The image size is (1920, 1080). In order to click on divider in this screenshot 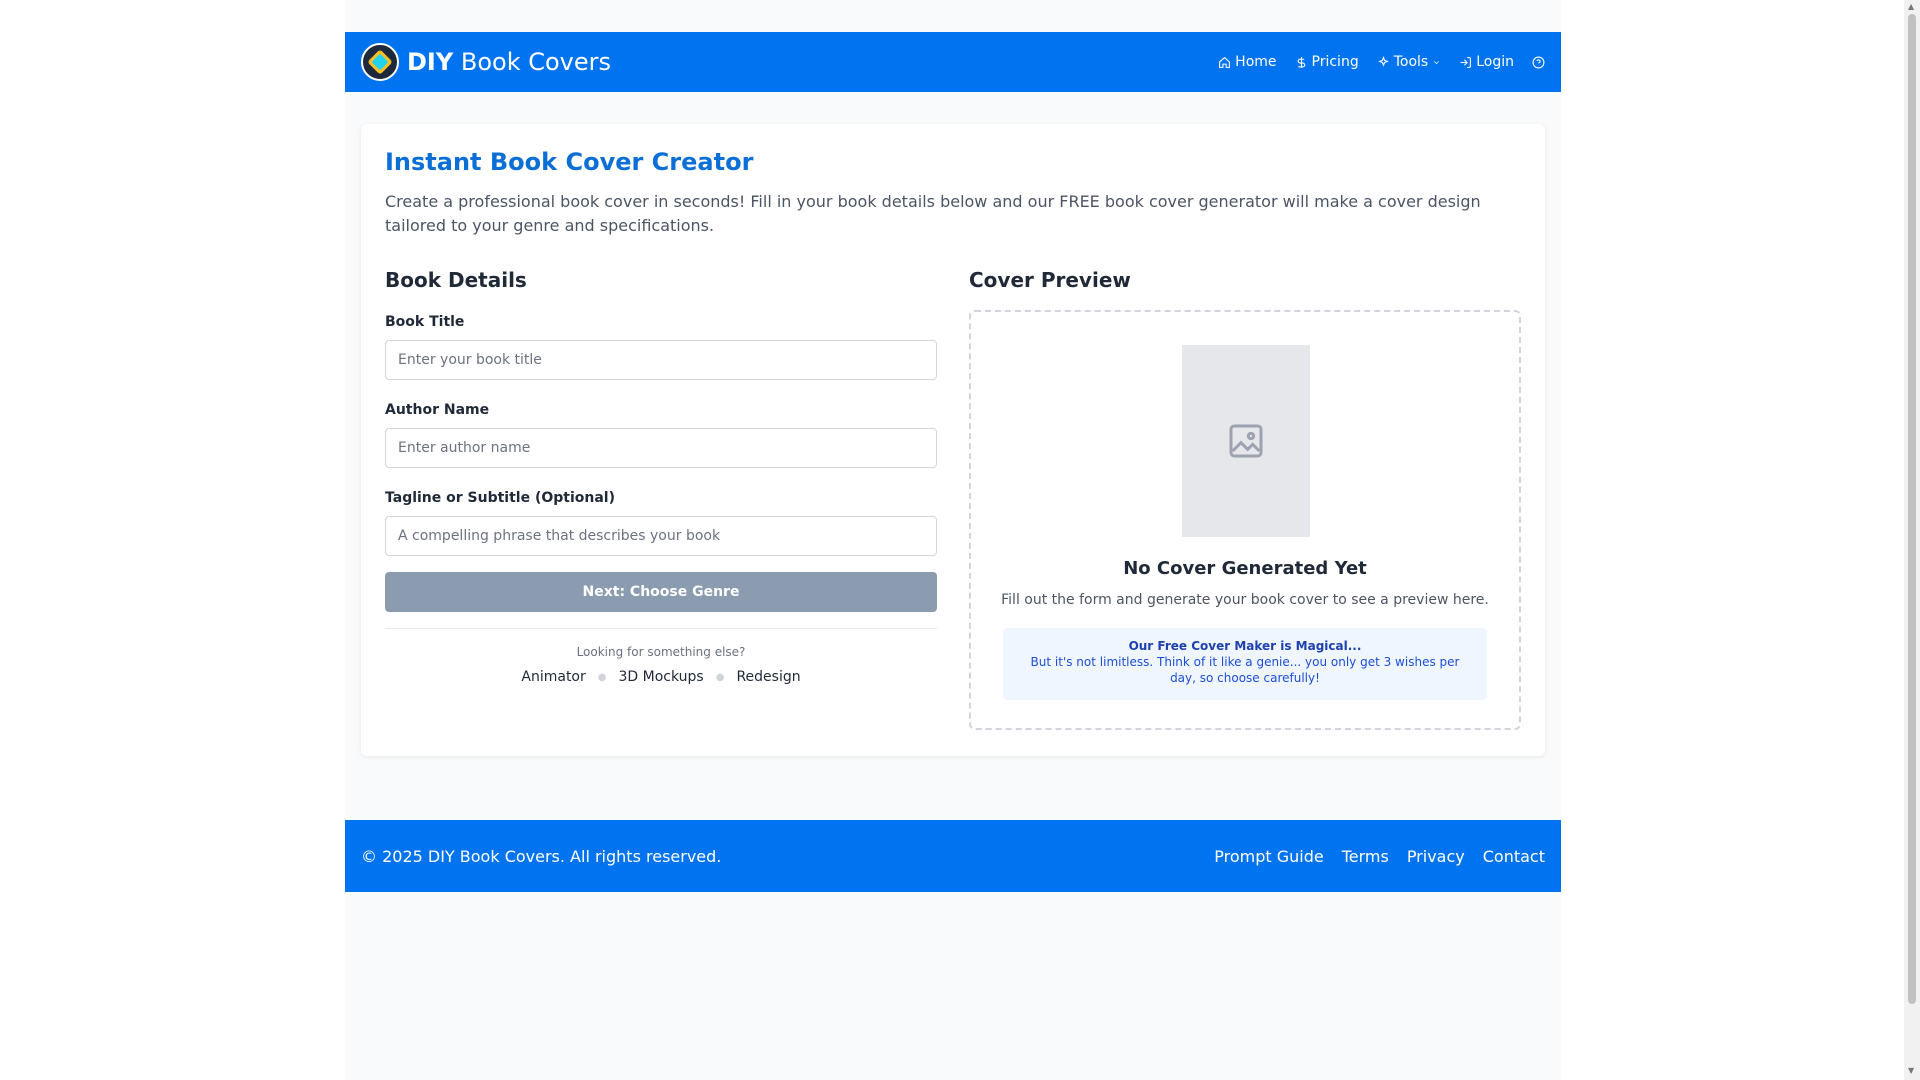, I will do `click(661, 628)`.